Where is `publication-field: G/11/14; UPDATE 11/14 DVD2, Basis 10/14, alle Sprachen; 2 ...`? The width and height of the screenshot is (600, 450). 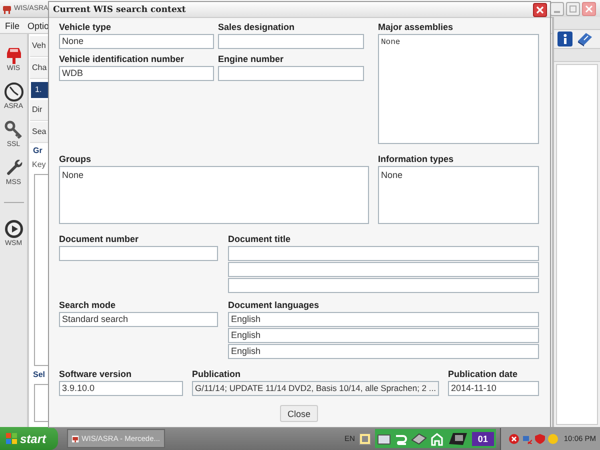
publication-field: G/11/14; UPDATE 11/14 DVD2, Basis 10/14, alle Sprachen; 2 ... is located at coordinates (315, 388).